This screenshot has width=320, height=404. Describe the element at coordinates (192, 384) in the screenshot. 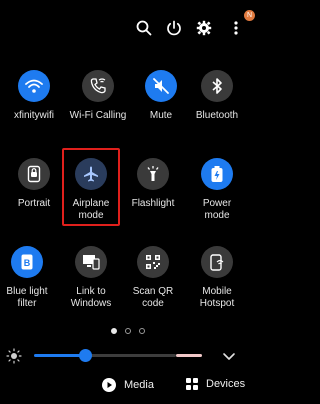

I see `devices-icon` at that location.